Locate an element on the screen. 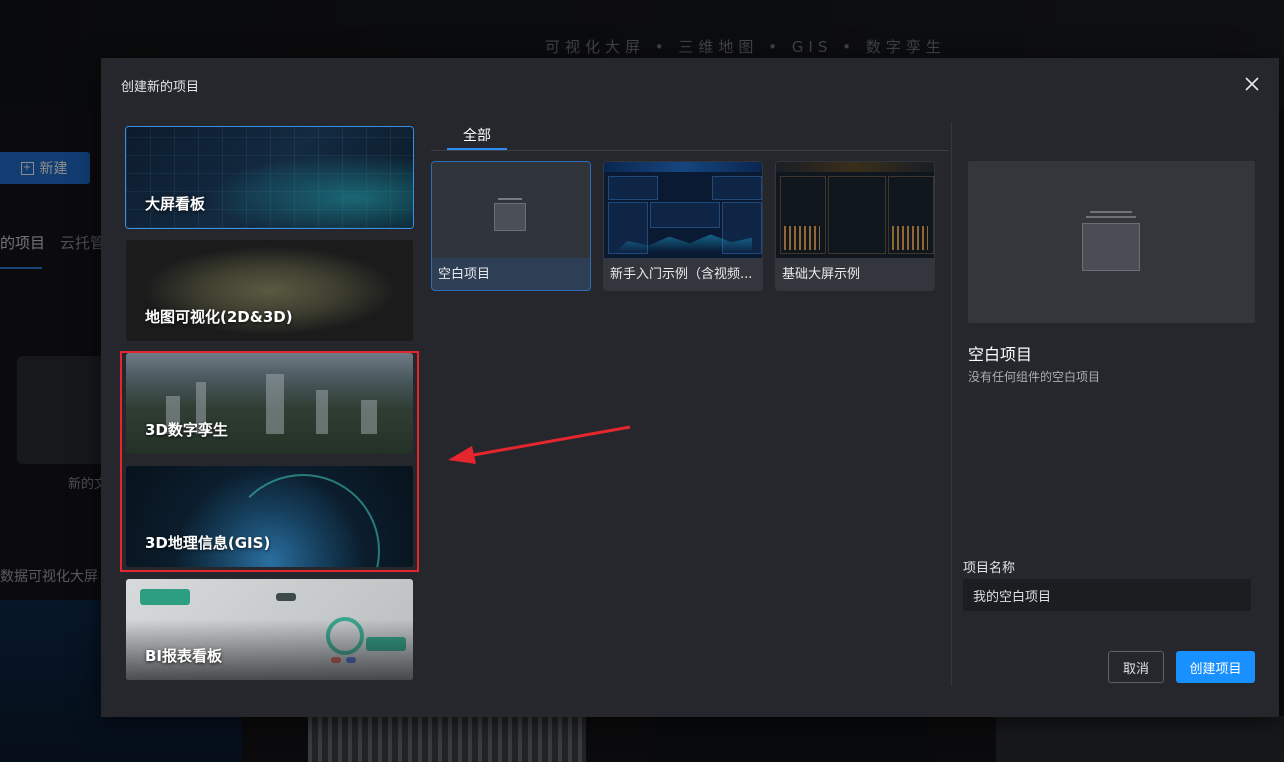 Image resolution: width=1284 pixels, height=762 pixels. preview-description: 没有任何组件的空白项目 is located at coordinates (1034, 377).